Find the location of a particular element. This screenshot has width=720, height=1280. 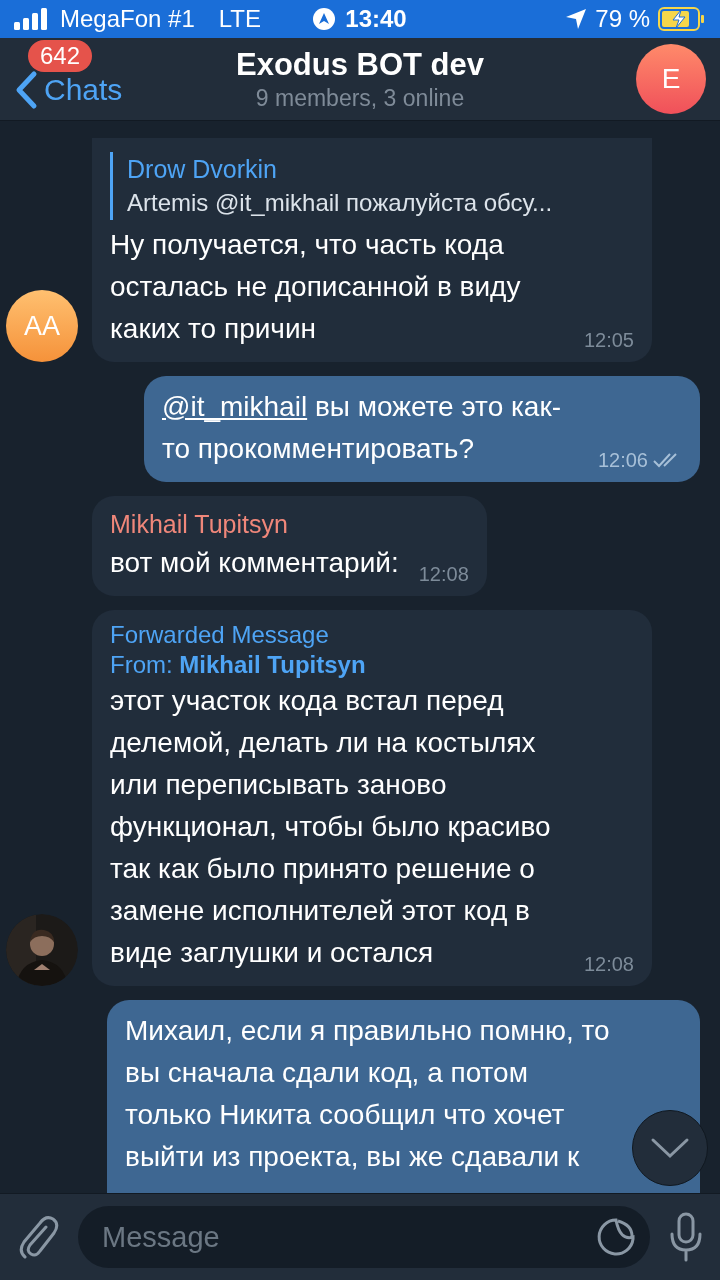

message-text: Ну получается, что часть кода осталась не дописанной в виду каких то причин is located at coordinates (316, 287).